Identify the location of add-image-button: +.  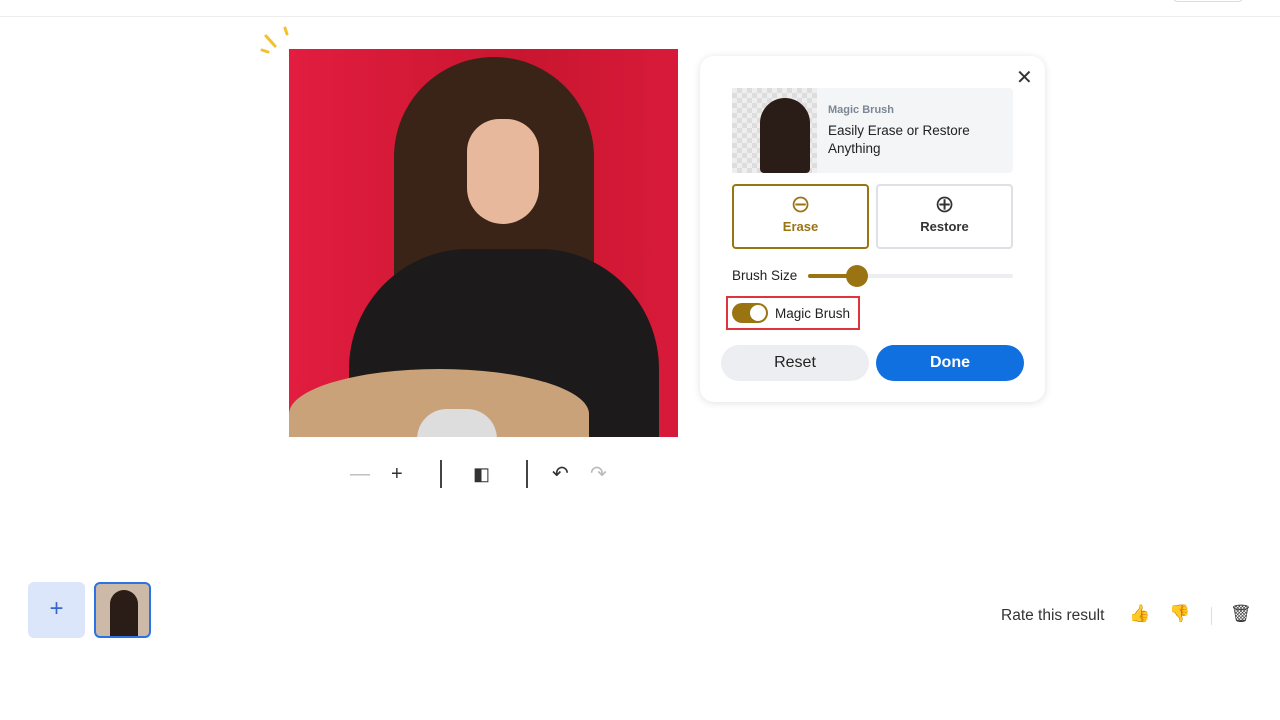
(56, 610).